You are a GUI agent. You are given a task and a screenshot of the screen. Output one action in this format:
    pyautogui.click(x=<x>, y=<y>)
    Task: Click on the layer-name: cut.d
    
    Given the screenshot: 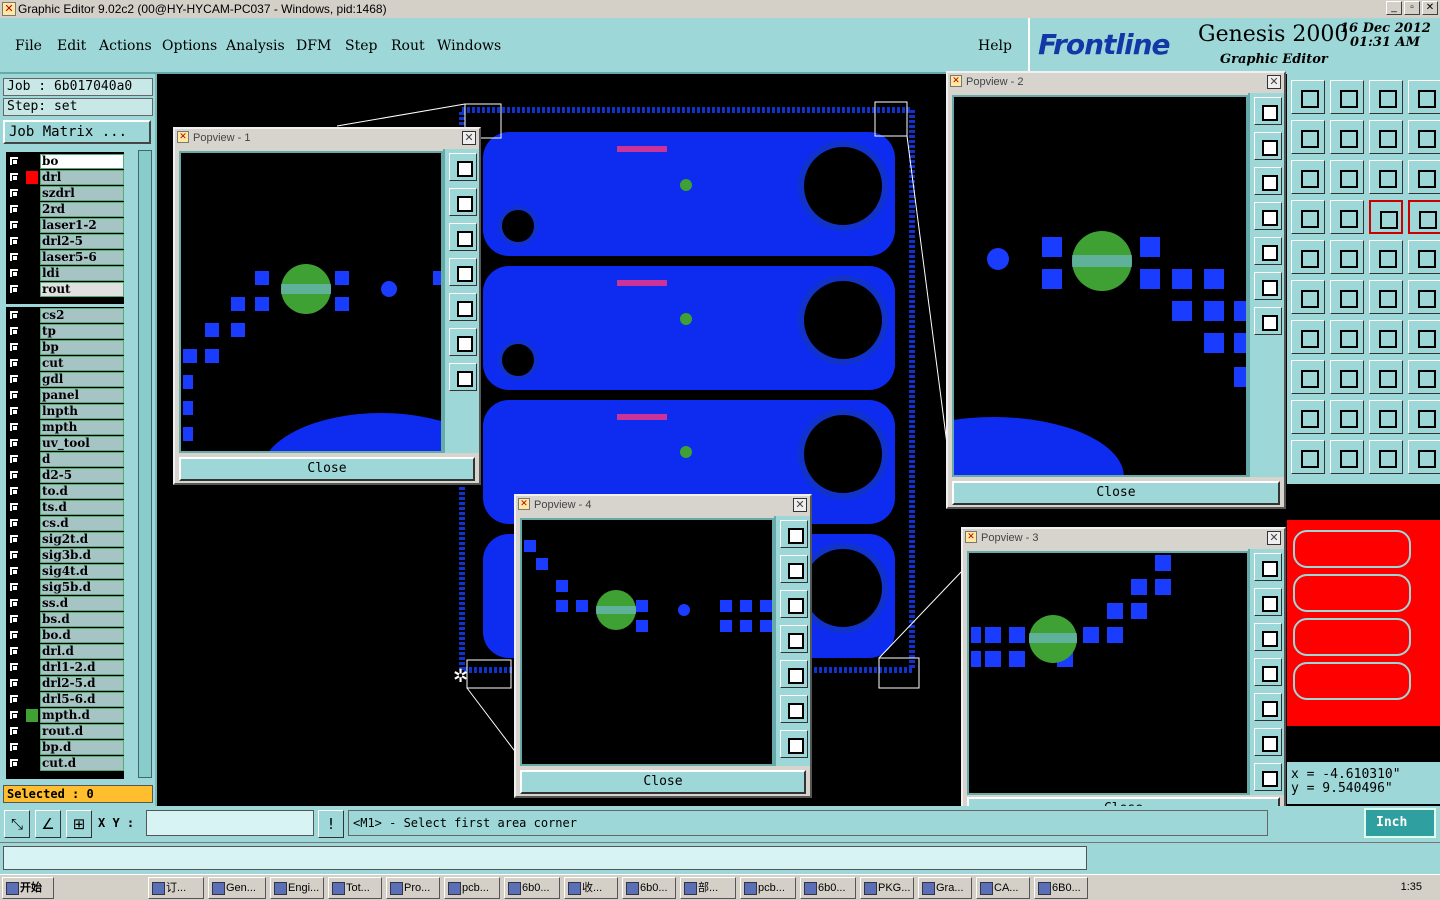 What is the action you would take?
    pyautogui.click(x=82, y=763)
    